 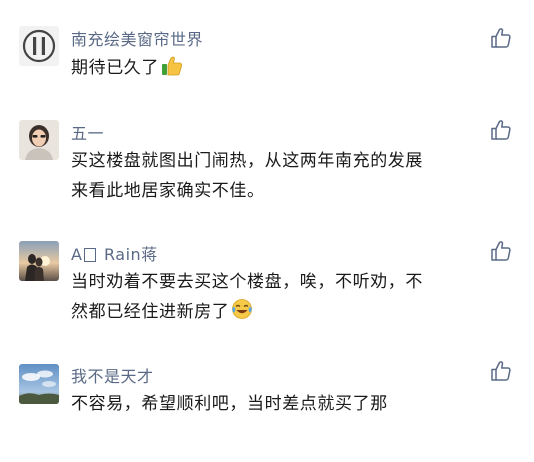 I want to click on comment-text: 不容易，希望顺利吧，当时差点就买了那, so click(x=229, y=404).